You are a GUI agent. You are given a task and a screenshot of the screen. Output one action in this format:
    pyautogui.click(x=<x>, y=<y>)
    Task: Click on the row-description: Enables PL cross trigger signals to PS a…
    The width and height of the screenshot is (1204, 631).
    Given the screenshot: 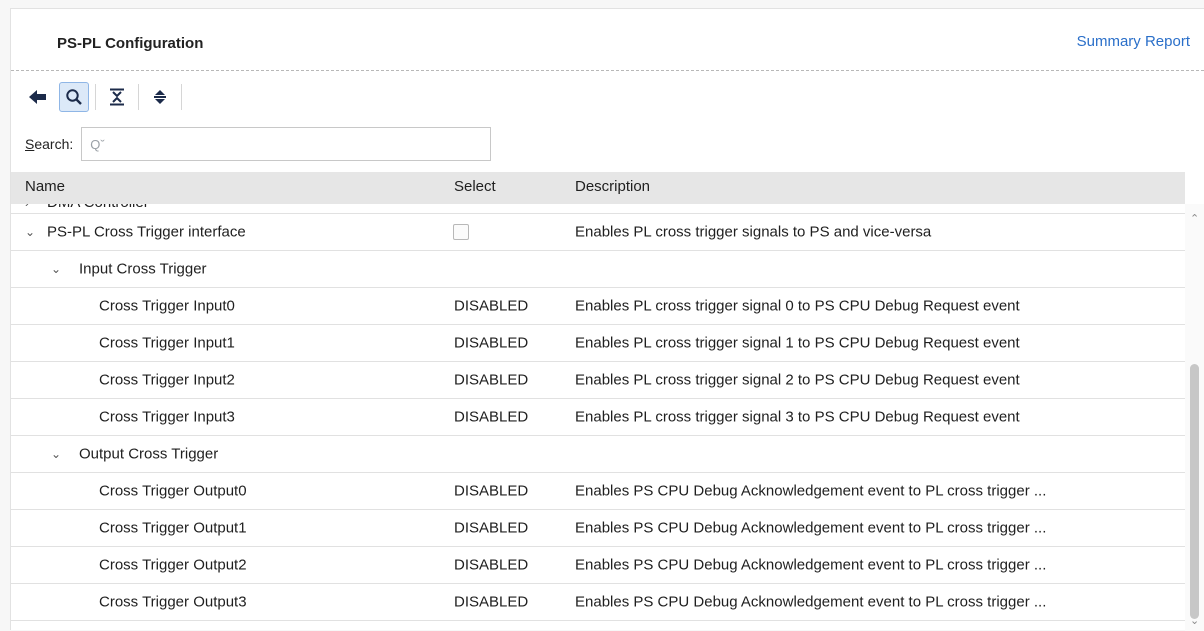 What is the action you would take?
    pyautogui.click(x=753, y=232)
    